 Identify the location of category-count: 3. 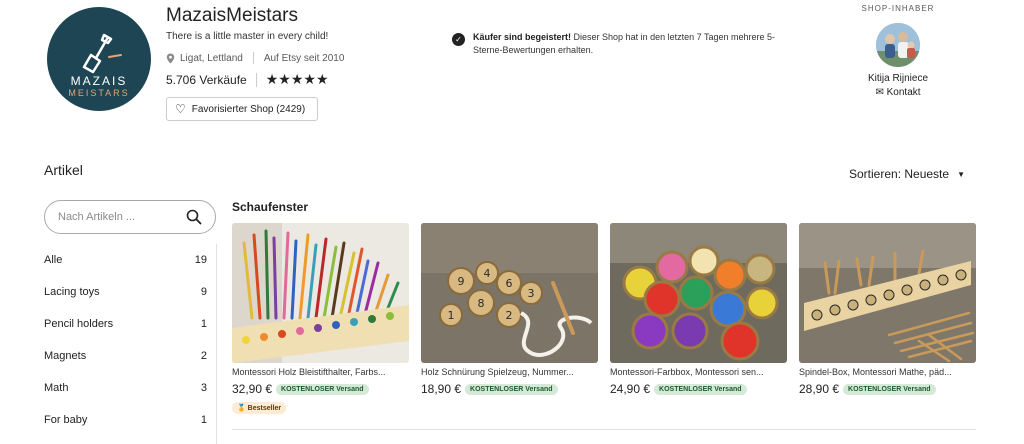
(203, 388).